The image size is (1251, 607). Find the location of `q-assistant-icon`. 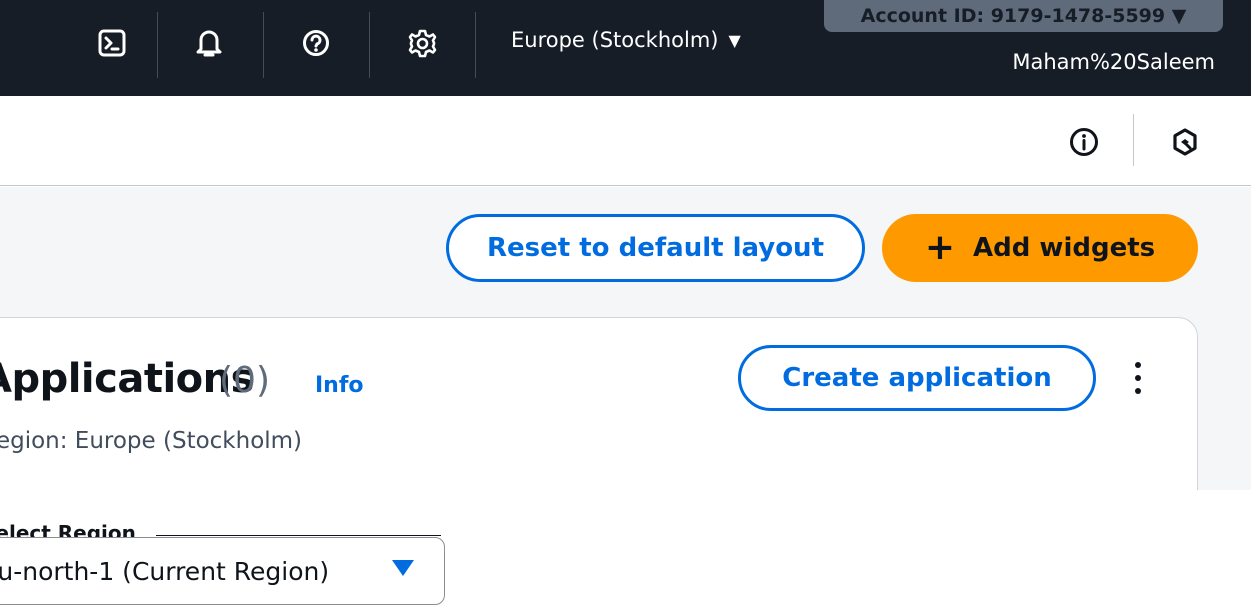

q-assistant-icon is located at coordinates (1185, 142).